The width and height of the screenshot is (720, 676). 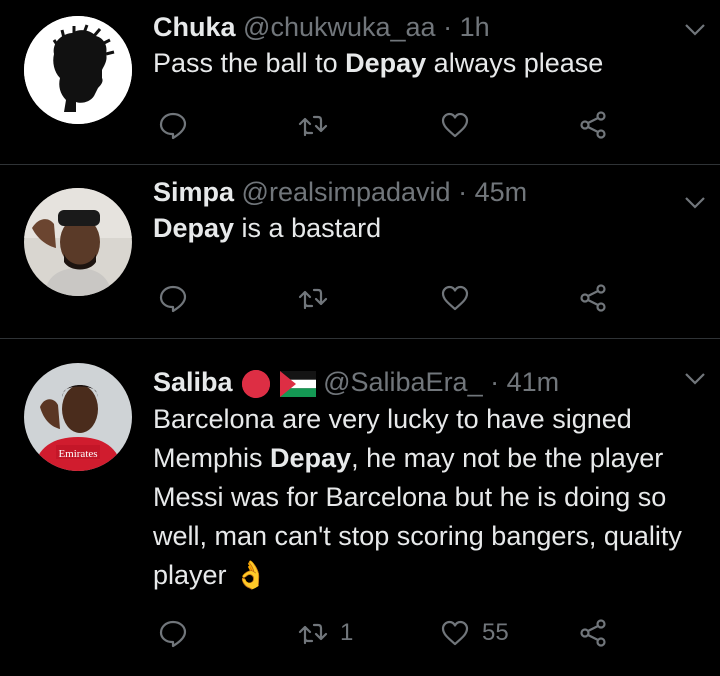 I want to click on avatar-photo-icon, so click(x=78, y=242).